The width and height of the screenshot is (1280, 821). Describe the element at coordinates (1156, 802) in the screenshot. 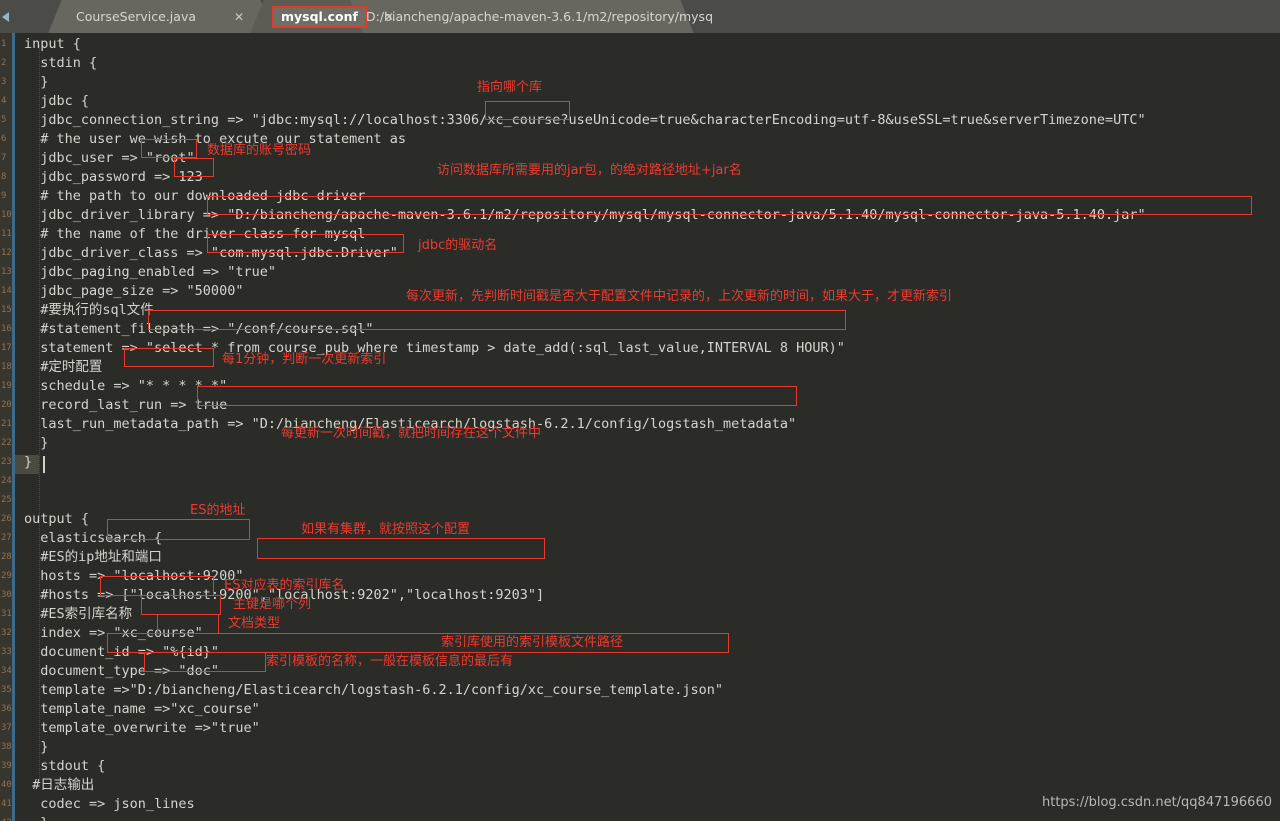

I see `watermark: https://blog.csdn.net/qq847196660` at that location.